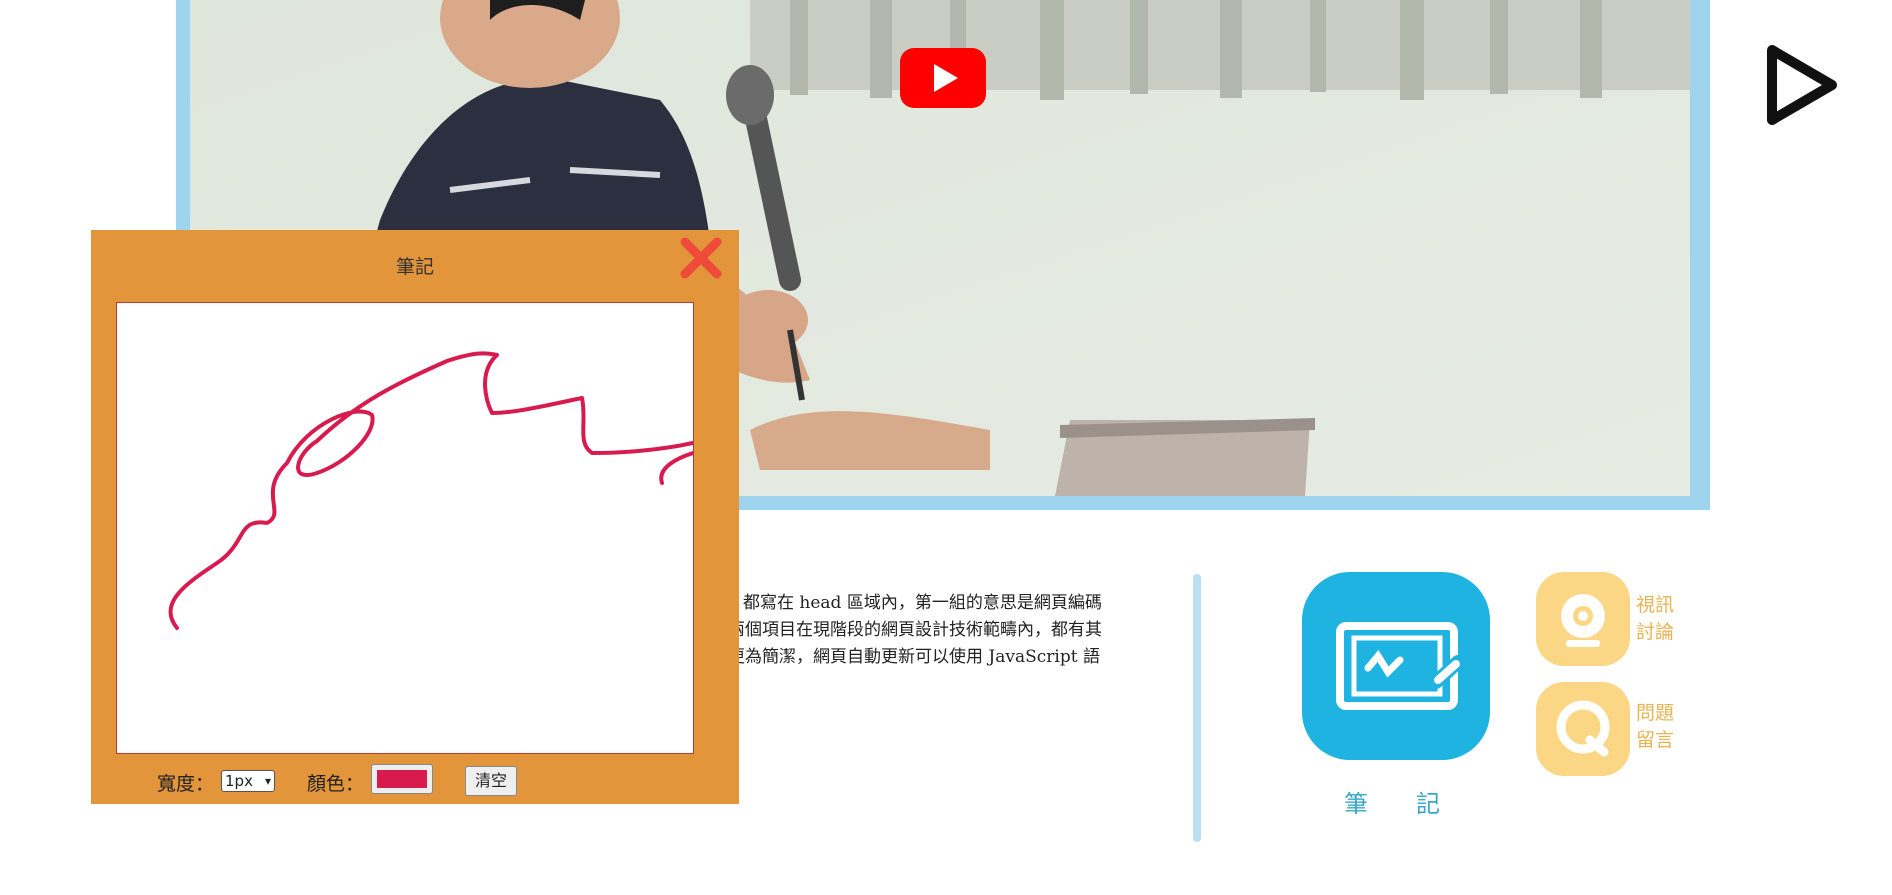 The height and width of the screenshot is (895, 1892). I want to click on video-discussion-button, so click(1583, 619).